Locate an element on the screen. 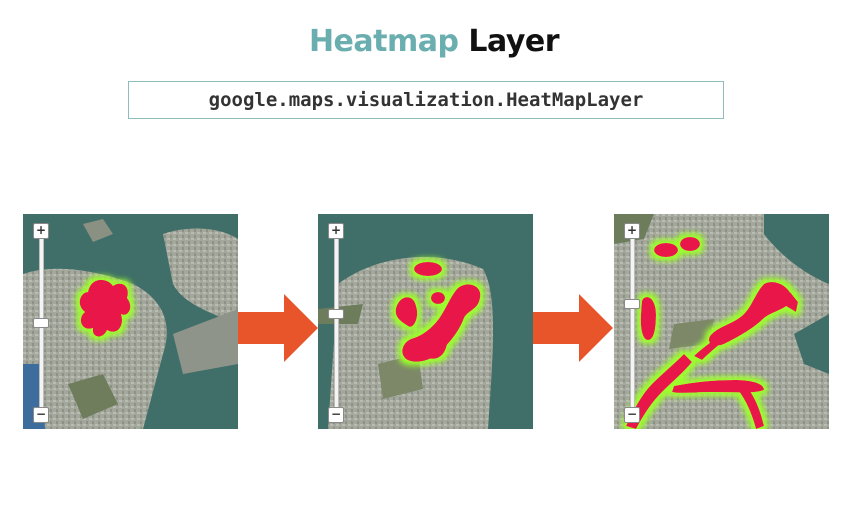 This screenshot has height=519, width=868. heatmap-map-1: + − is located at coordinates (130, 321).